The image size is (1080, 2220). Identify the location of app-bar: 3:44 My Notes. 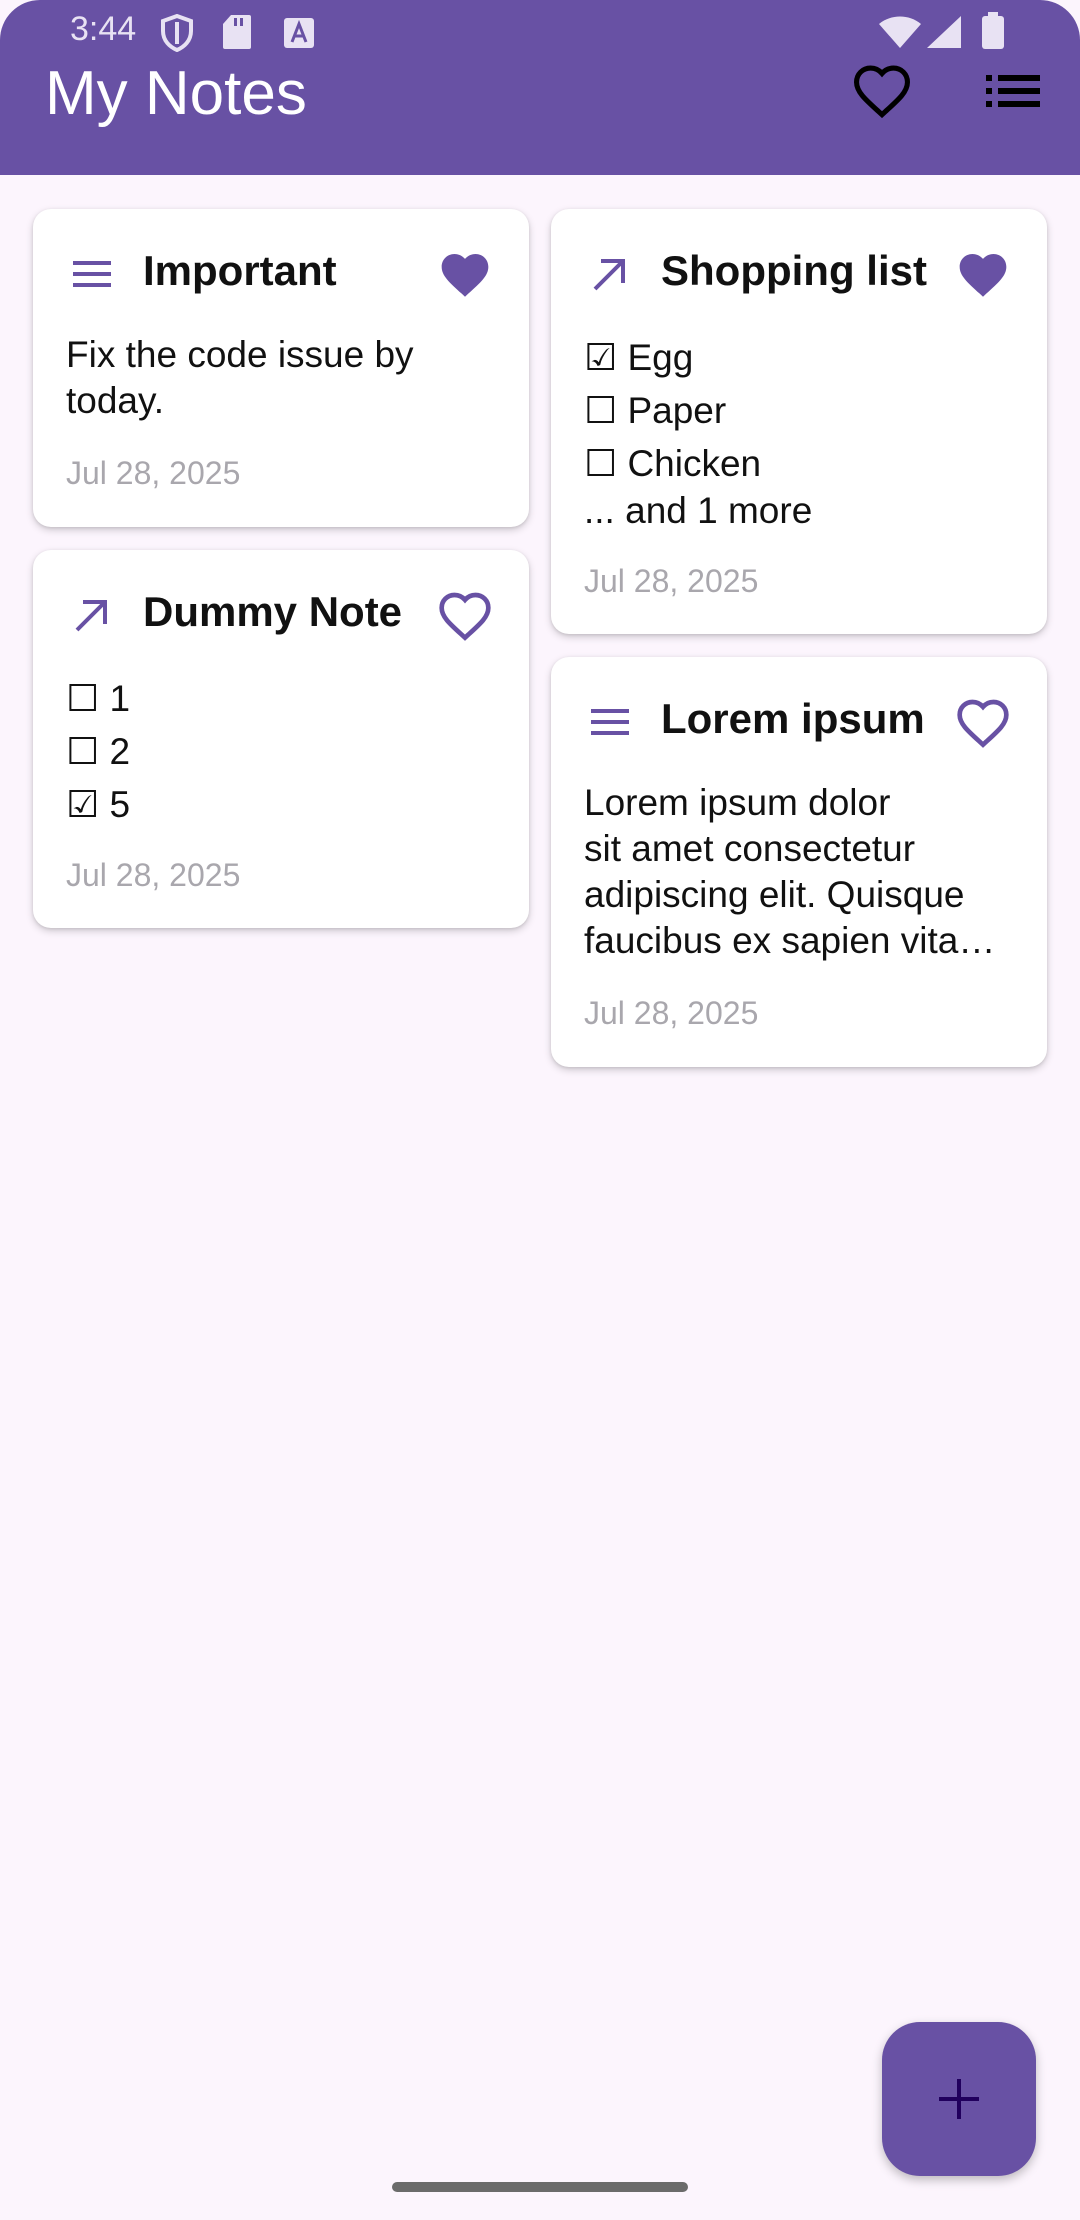
(540, 87).